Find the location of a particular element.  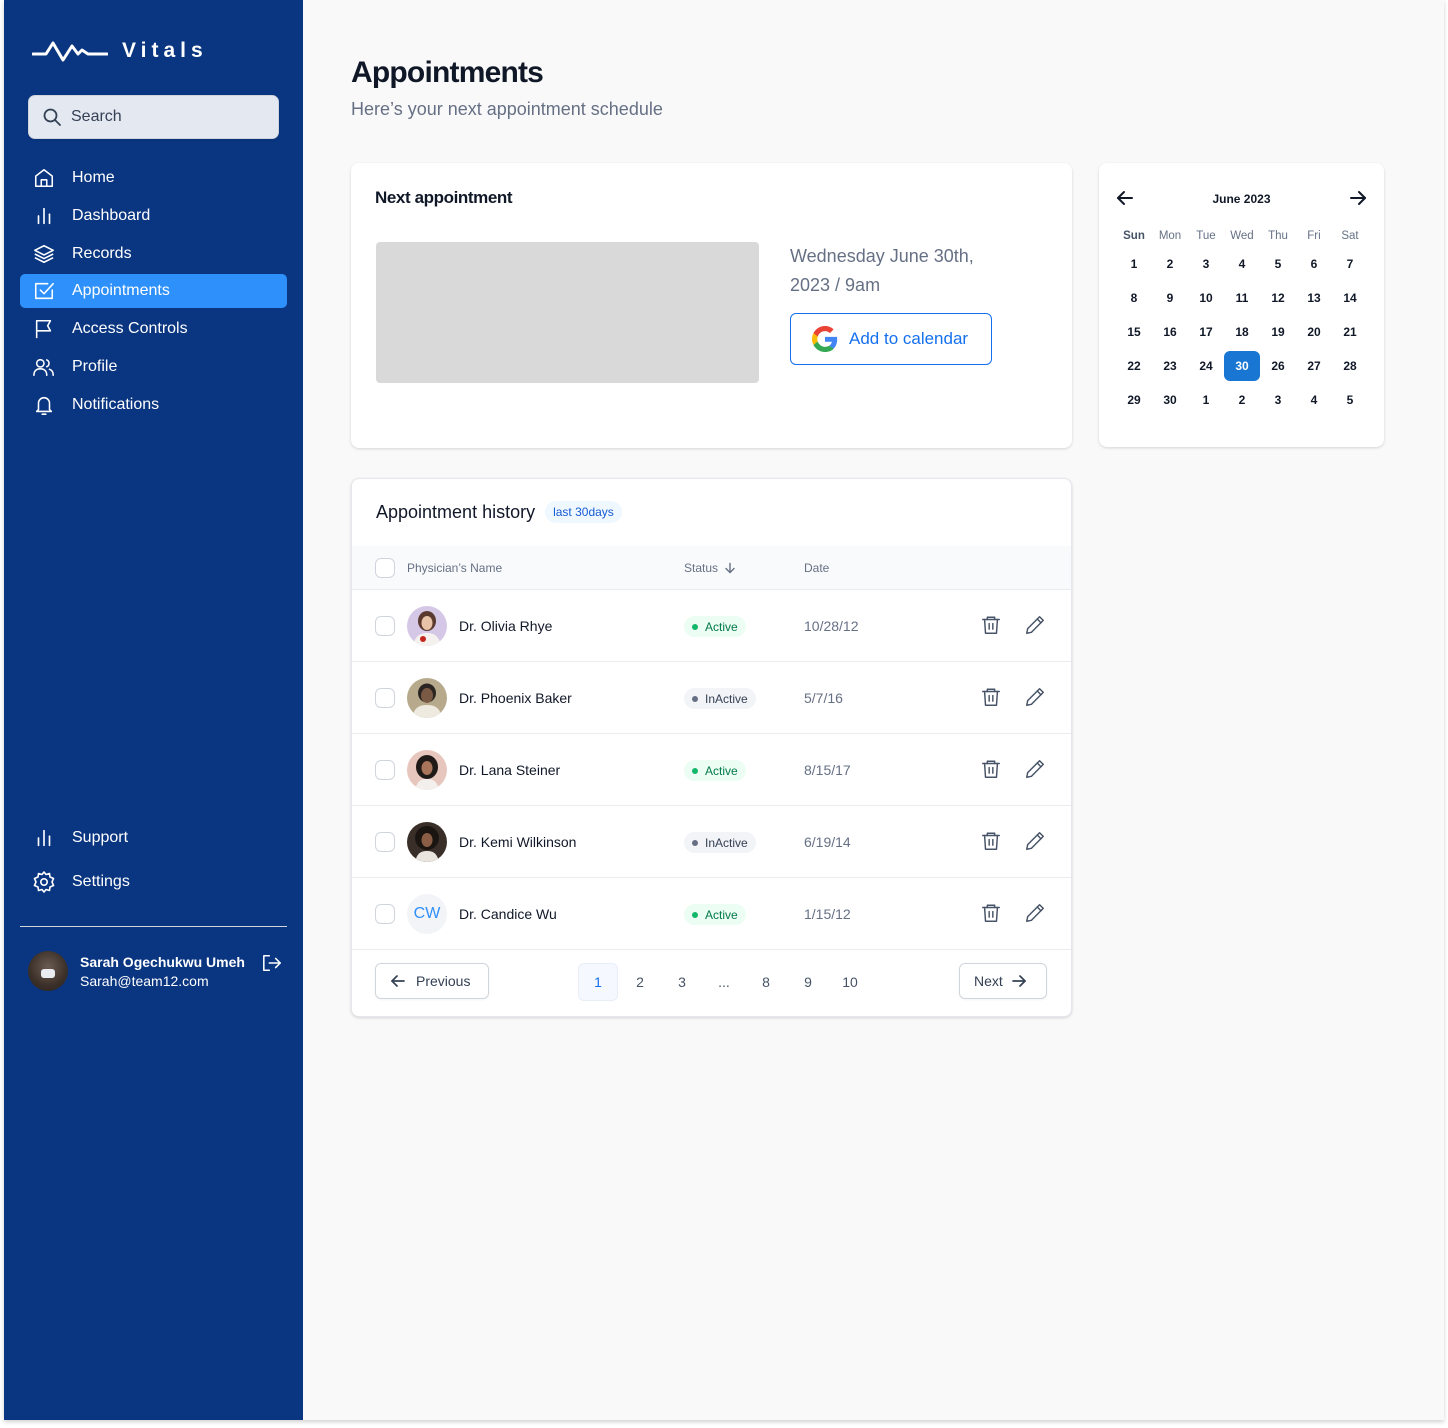

sidebar-item-access-controls: Access Controls is located at coordinates (153, 329).